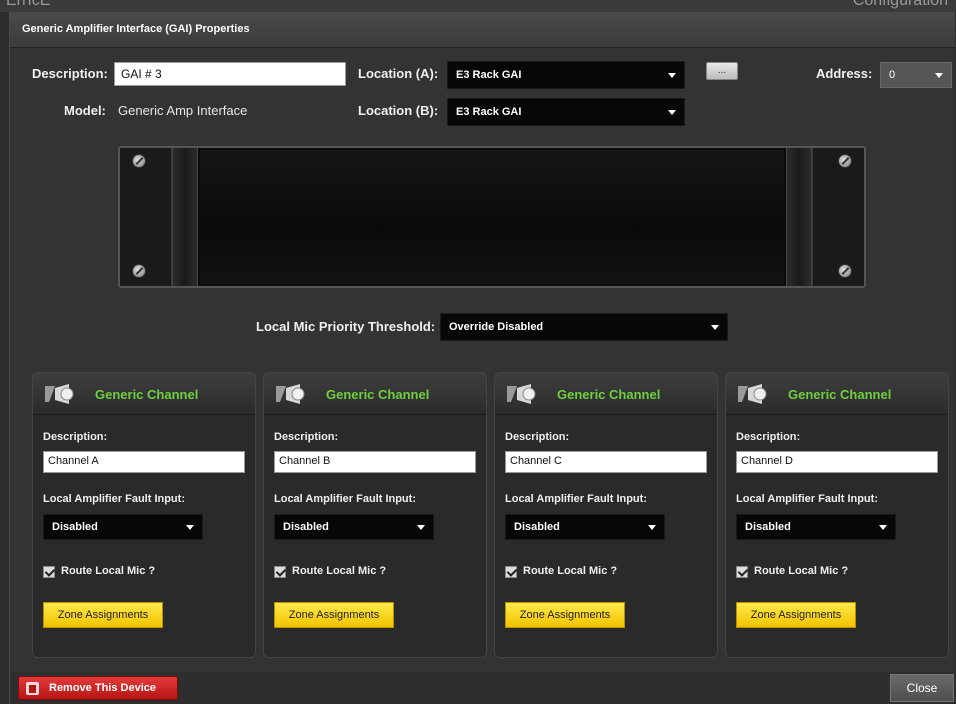  What do you see at coordinates (478, 6) in the screenshot?
I see `background-window-strip: ErrIcE Configuration` at bounding box center [478, 6].